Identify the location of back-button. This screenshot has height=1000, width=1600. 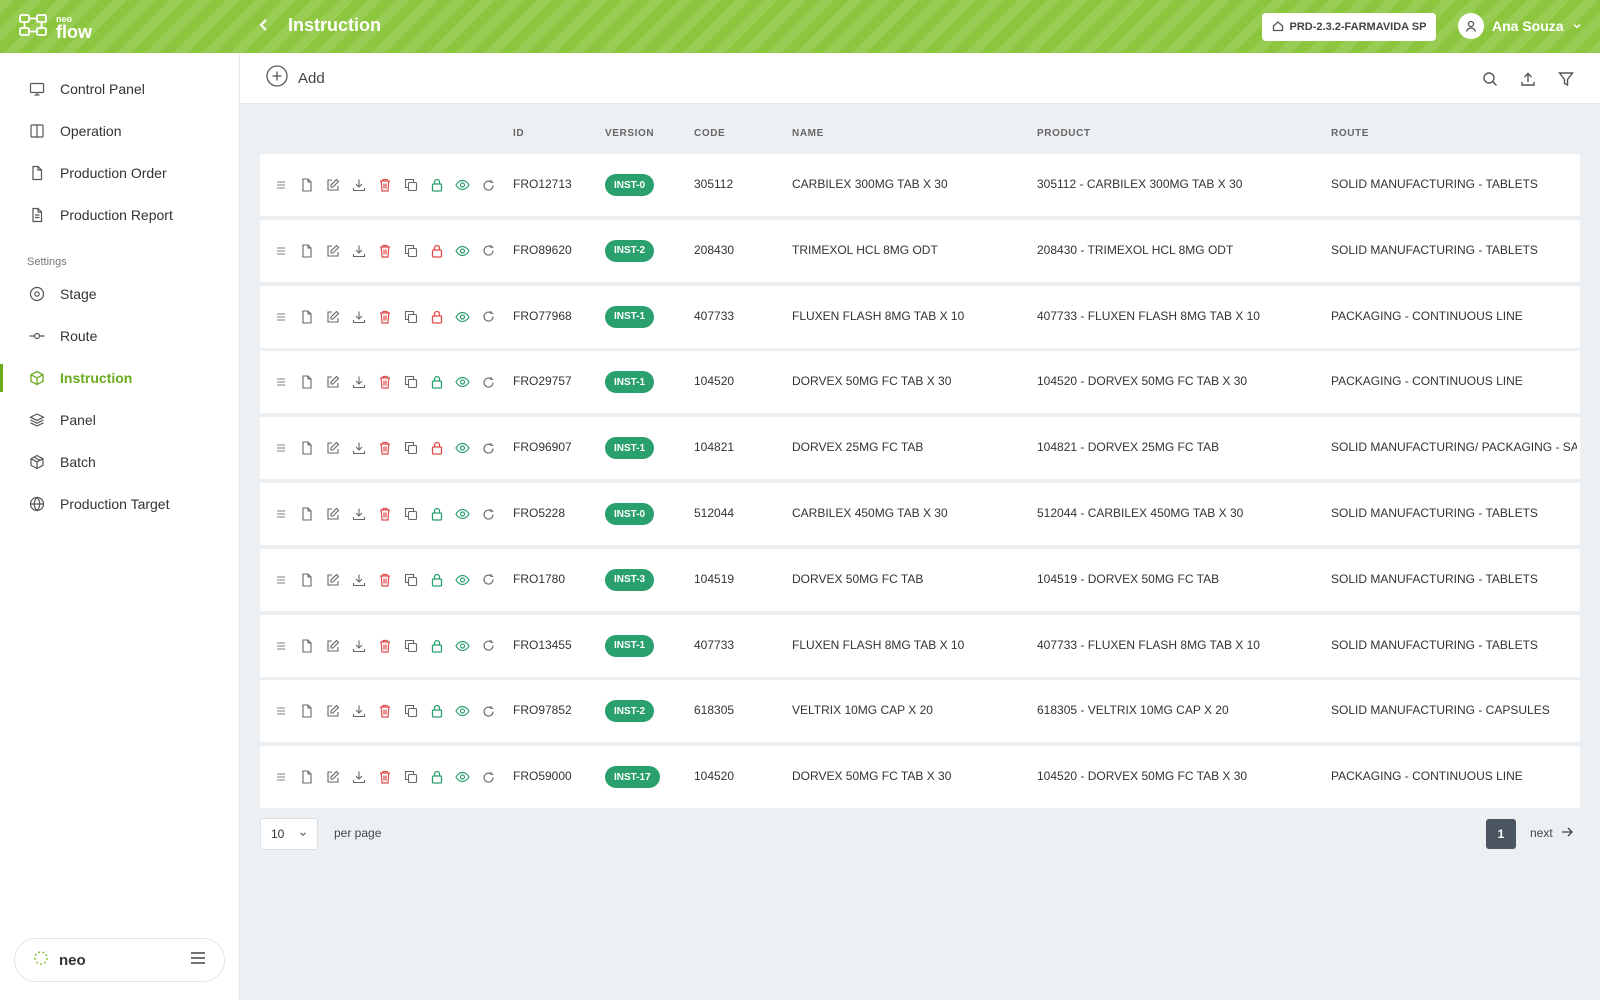
(264, 27).